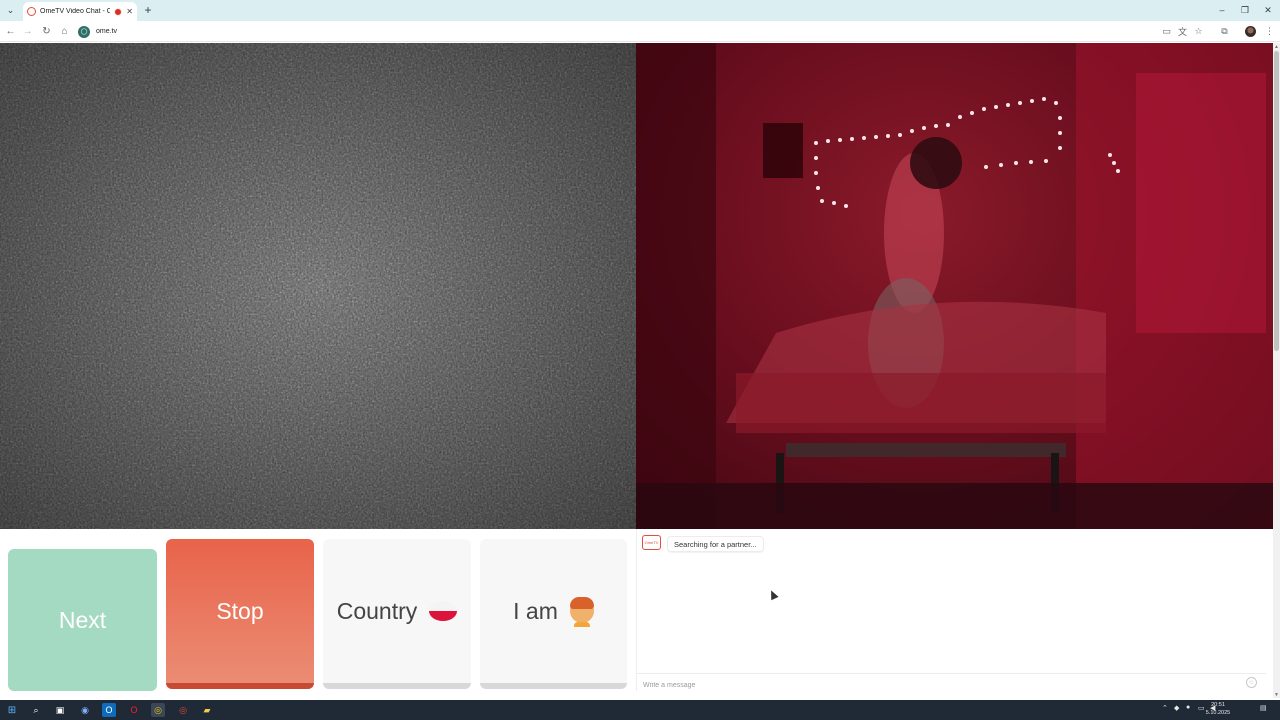  Describe the element at coordinates (12, 710) in the screenshot. I see `windows-logo-icon: ⊞` at that location.